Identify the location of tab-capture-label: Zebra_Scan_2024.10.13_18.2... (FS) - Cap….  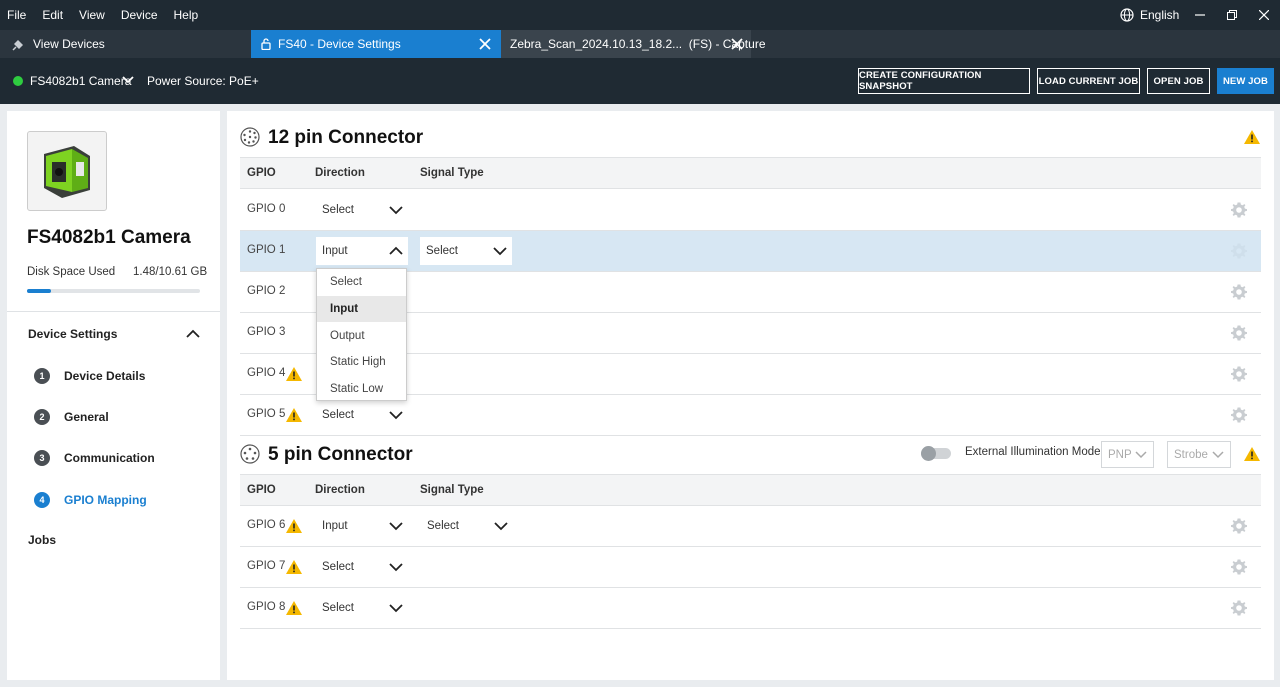
(638, 44).